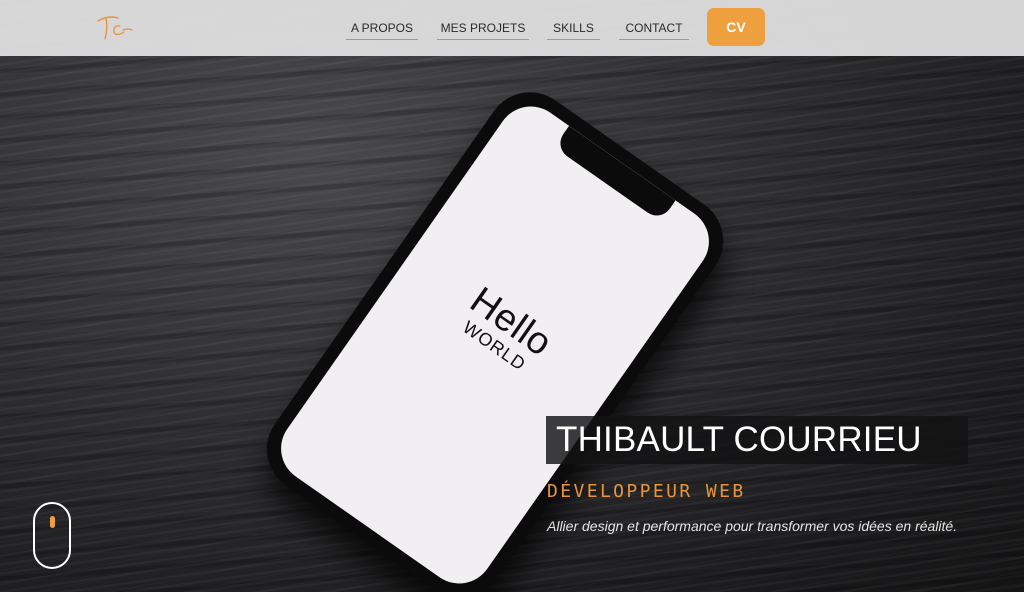 This screenshot has width=1024, height=592. I want to click on hero-name: THIBAULT COURRIEU, so click(739, 439).